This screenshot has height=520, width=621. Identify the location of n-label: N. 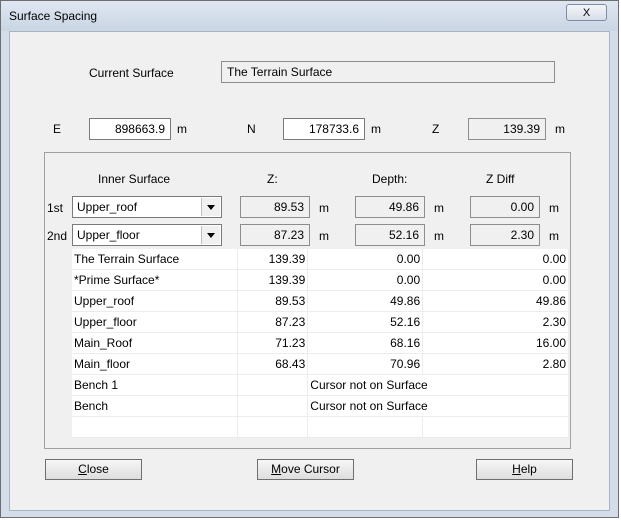
(251, 129).